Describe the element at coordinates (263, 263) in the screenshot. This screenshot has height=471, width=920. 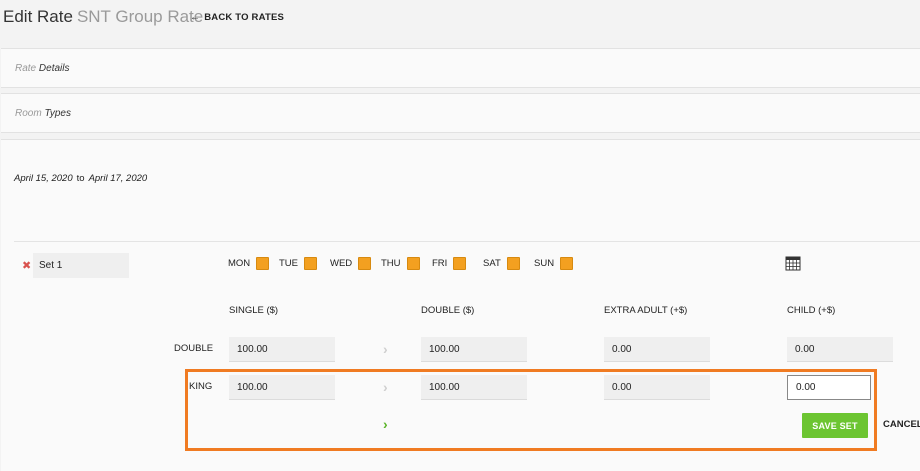
I see `checkbox-mon` at that location.